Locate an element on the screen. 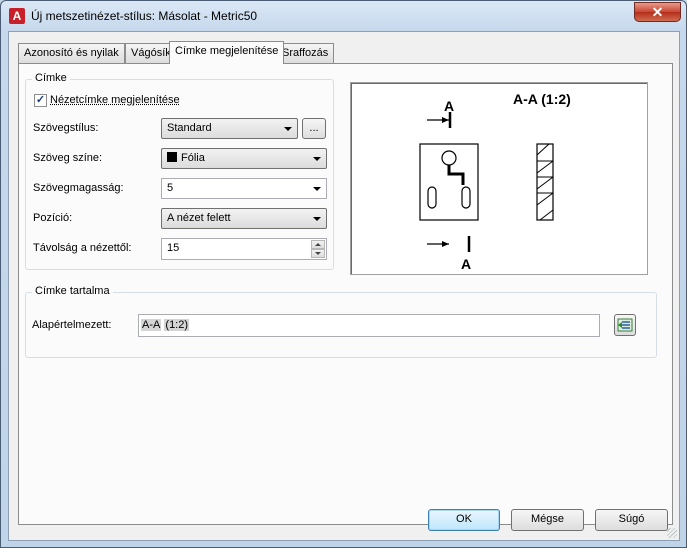  close-button: ✕ is located at coordinates (657, 12).